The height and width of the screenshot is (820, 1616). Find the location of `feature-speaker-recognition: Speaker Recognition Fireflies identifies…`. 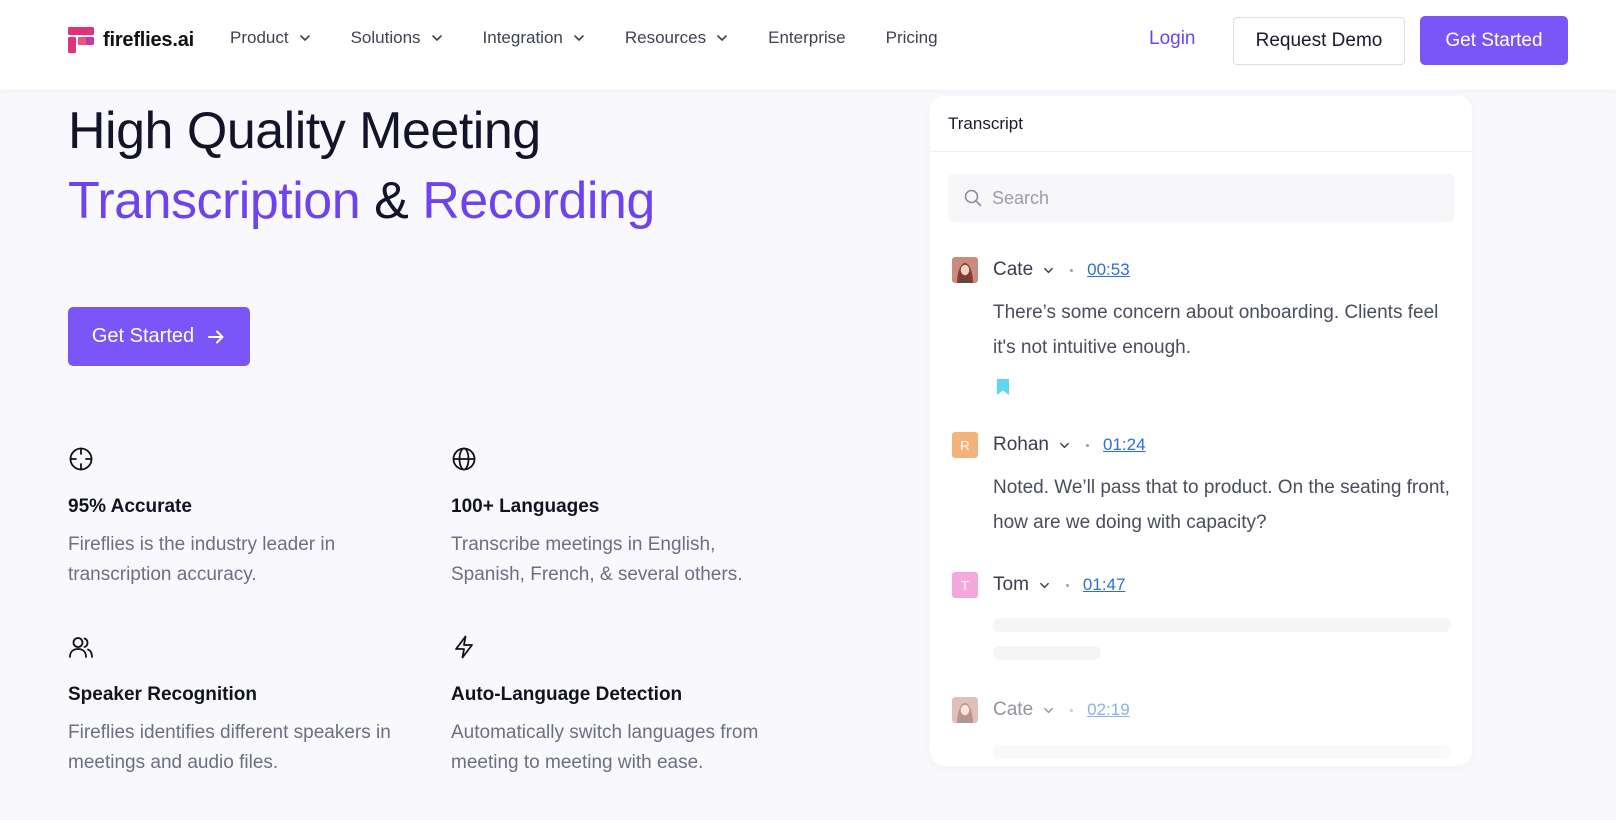

feature-speaker-recognition: Speaker Recognition Fireflies identifies… is located at coordinates (233, 706).